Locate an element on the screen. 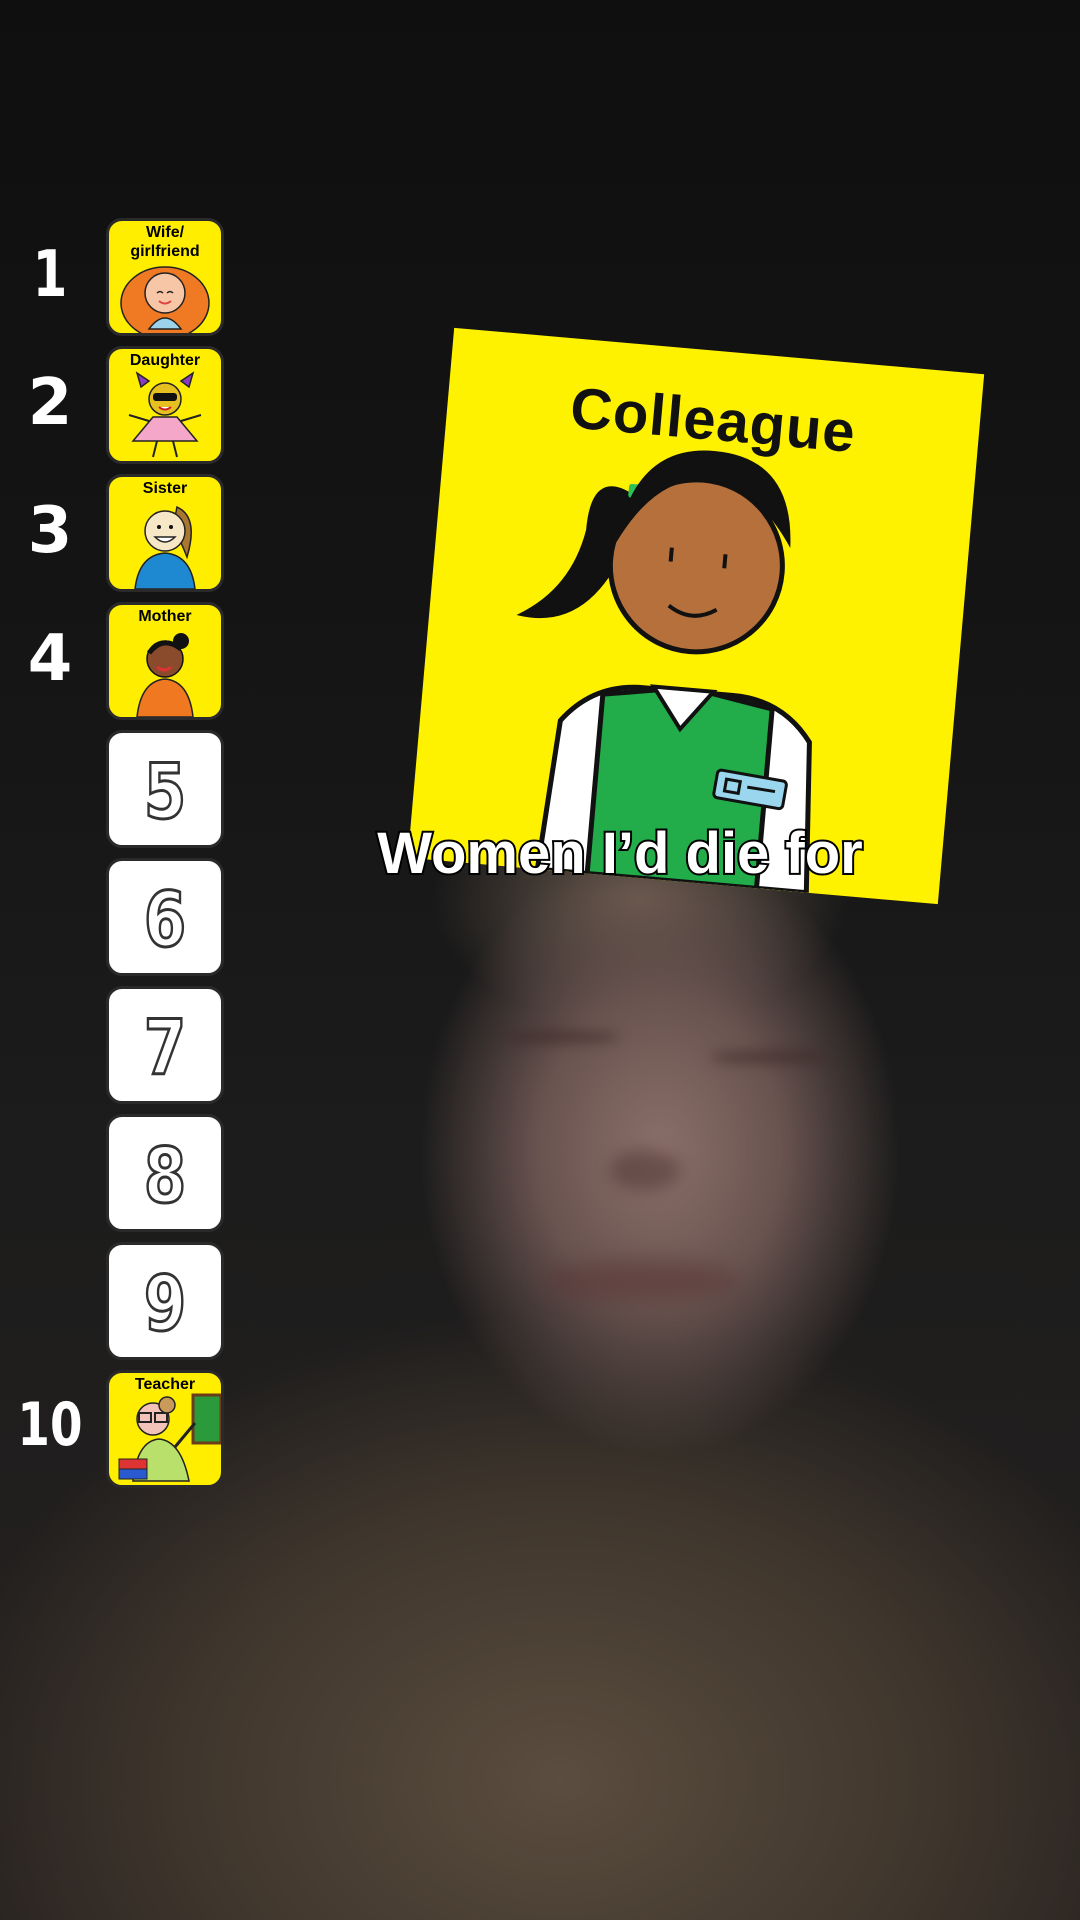  rank-row-5: 5 is located at coordinates (120, 791).